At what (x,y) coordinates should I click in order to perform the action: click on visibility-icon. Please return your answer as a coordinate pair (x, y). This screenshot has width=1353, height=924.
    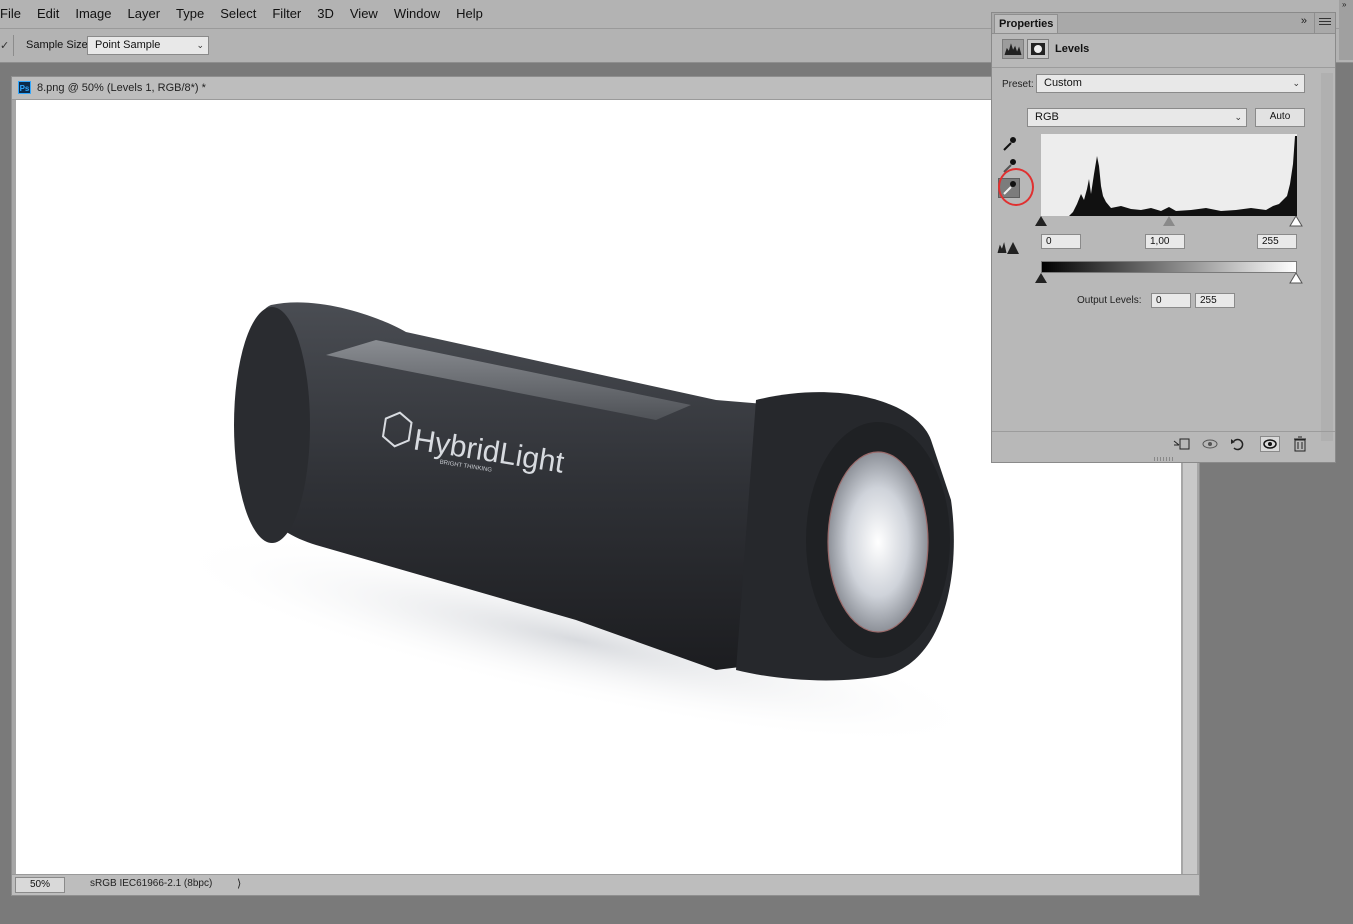
    Looking at the image, I should click on (1270, 444).